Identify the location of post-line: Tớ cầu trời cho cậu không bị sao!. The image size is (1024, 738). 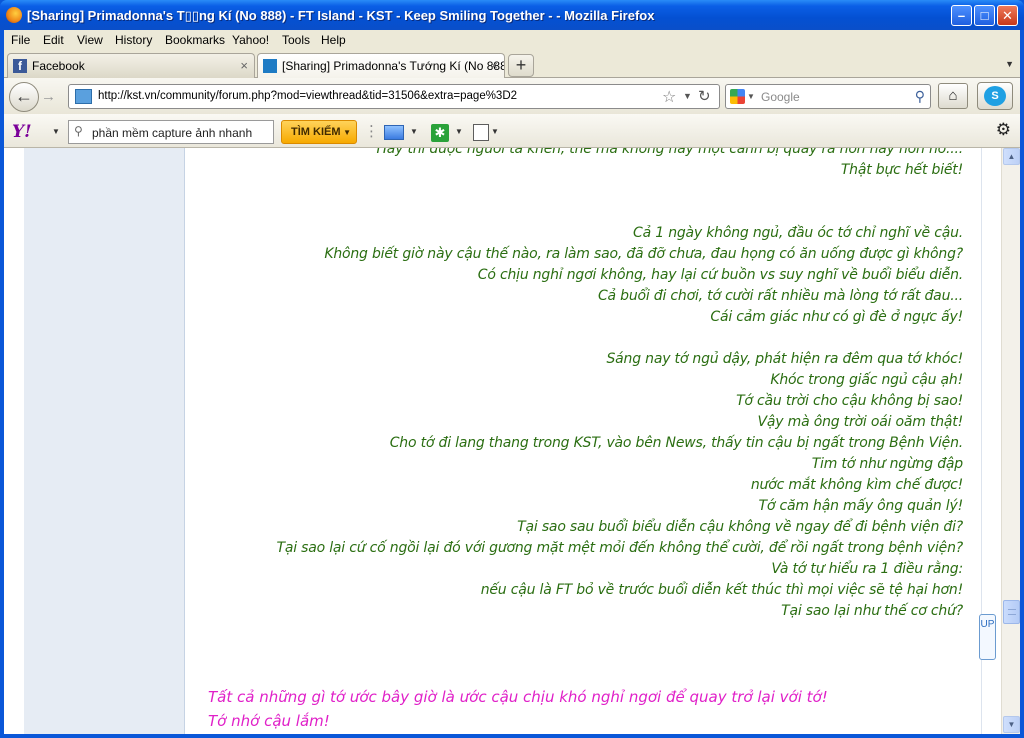
(849, 401).